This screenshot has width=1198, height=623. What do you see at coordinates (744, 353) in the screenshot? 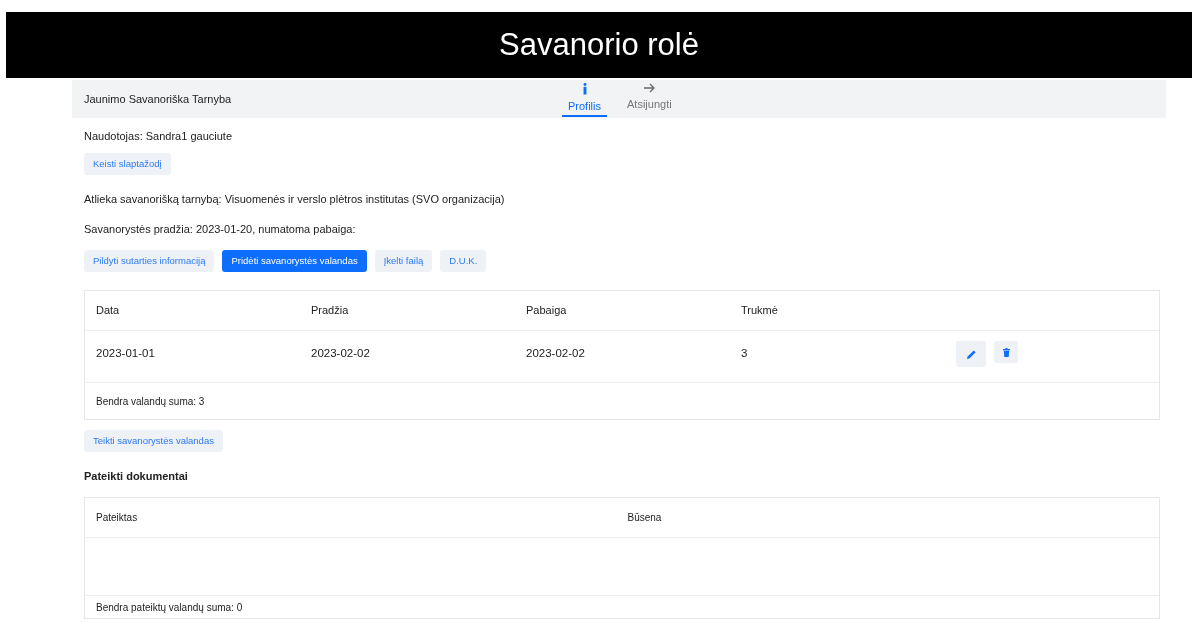
I see `table-cell: 3` at bounding box center [744, 353].